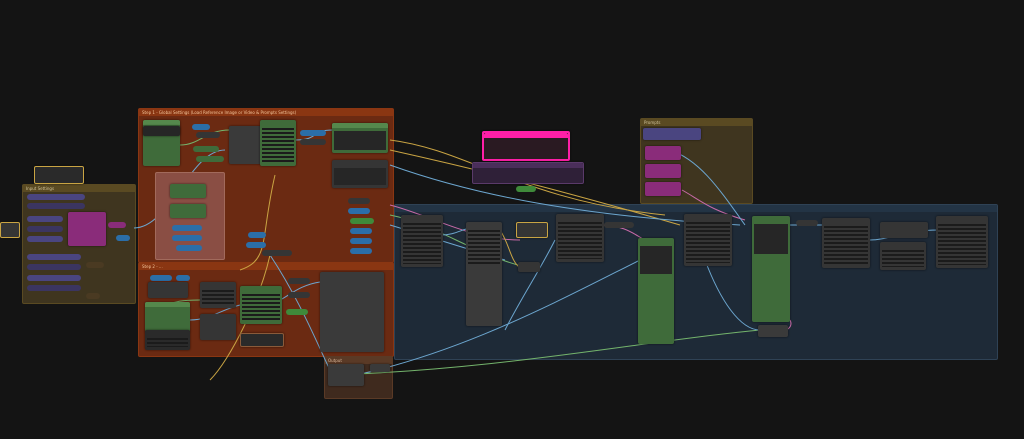 The image size is (1024, 439). Describe the element at coordinates (79, 188) in the screenshot. I see `group-title: Input Settings` at that location.